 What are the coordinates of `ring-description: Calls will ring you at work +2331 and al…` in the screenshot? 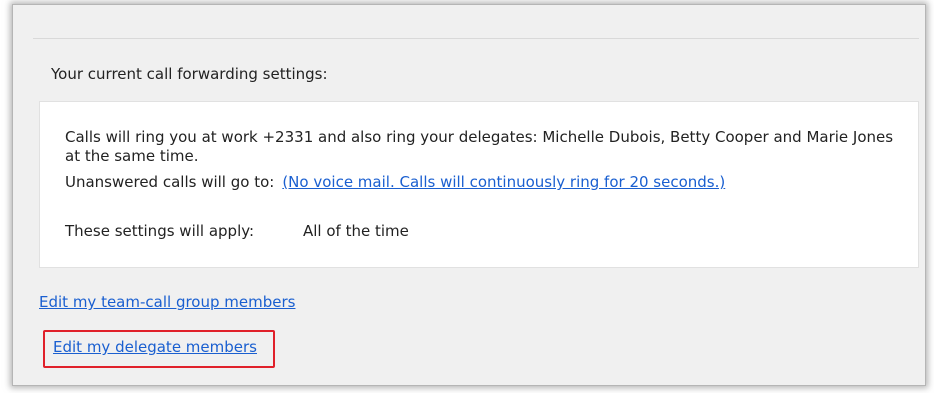 It's located at (479, 146).